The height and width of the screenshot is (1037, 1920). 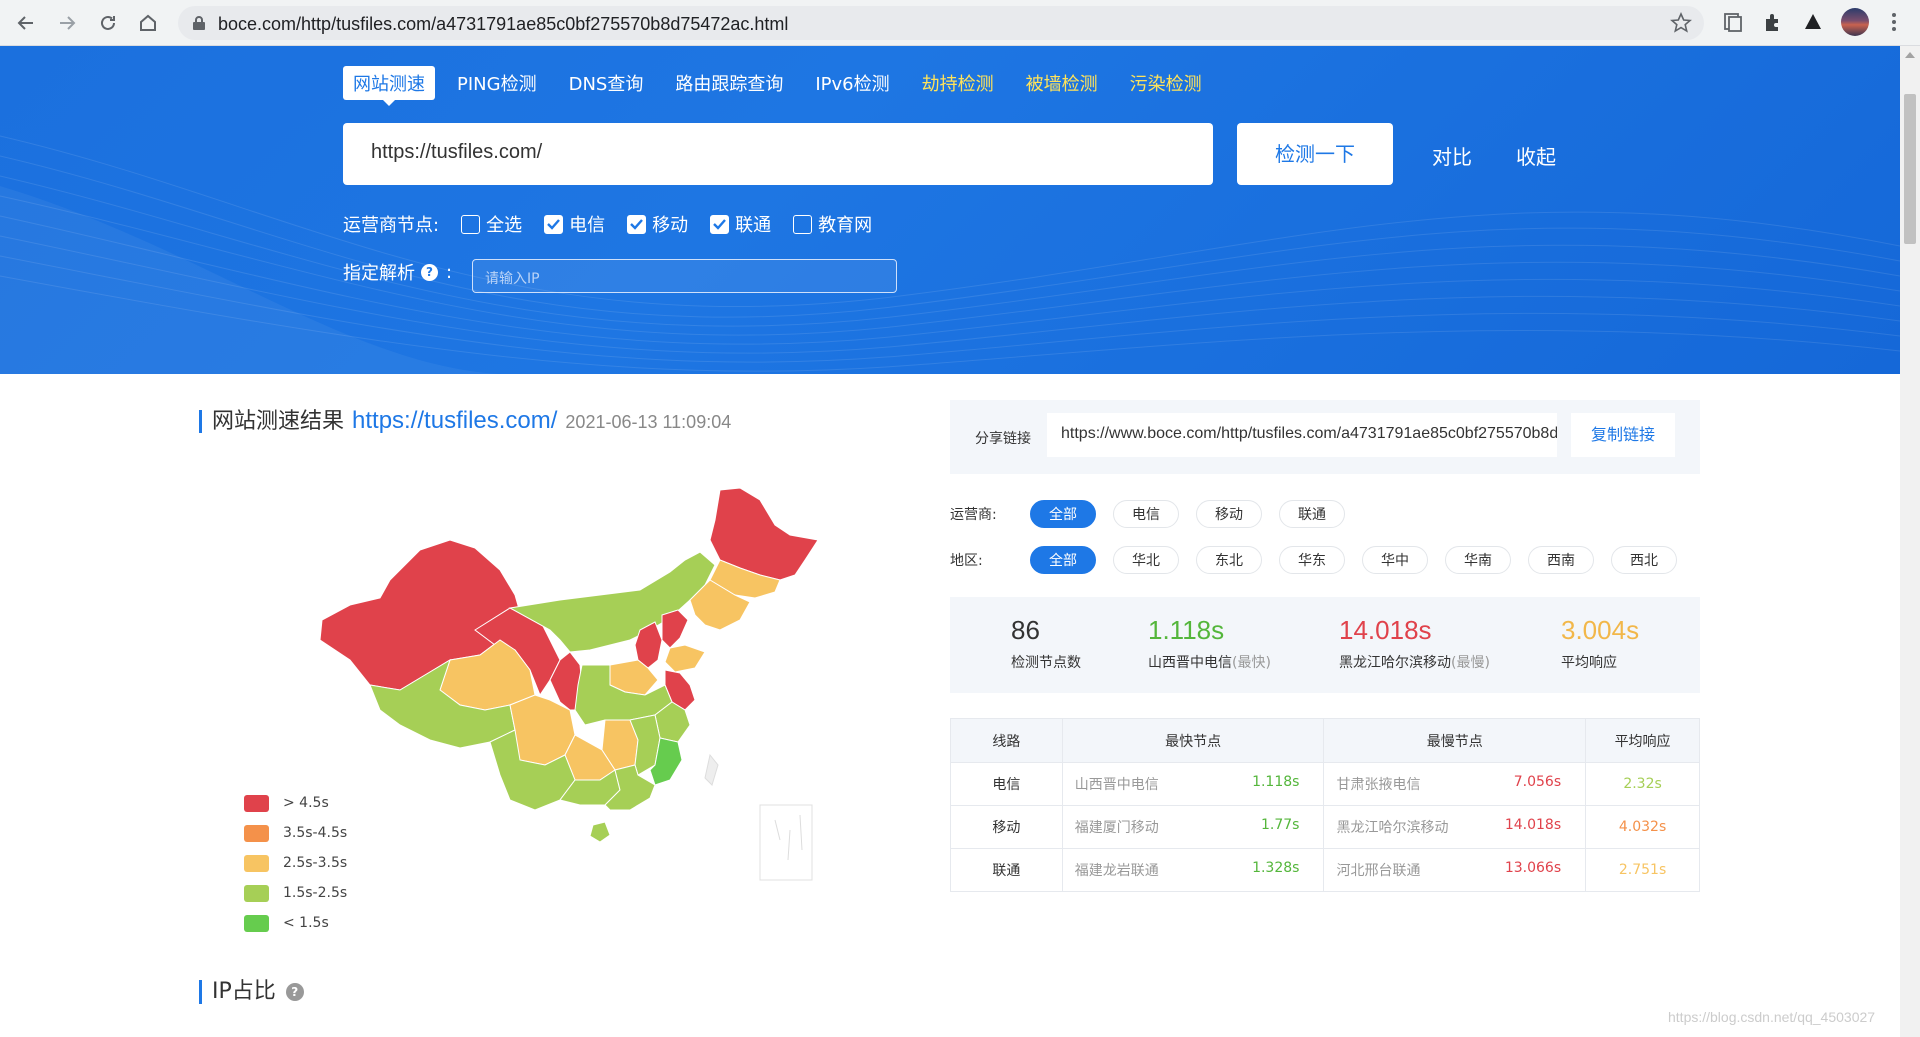 I want to click on bookmark-star-icon, so click(x=1681, y=25).